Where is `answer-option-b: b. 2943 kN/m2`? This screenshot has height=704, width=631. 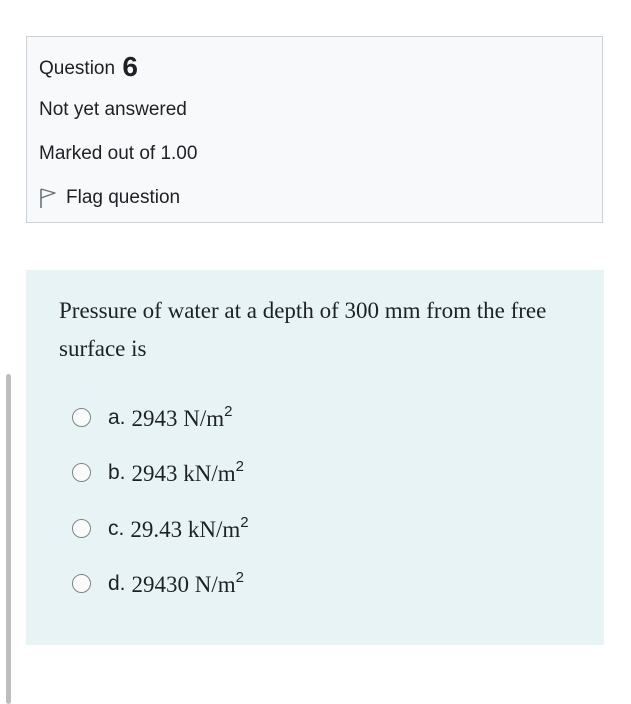
answer-option-b: b. 2943 kN/m2 is located at coordinates (158, 472).